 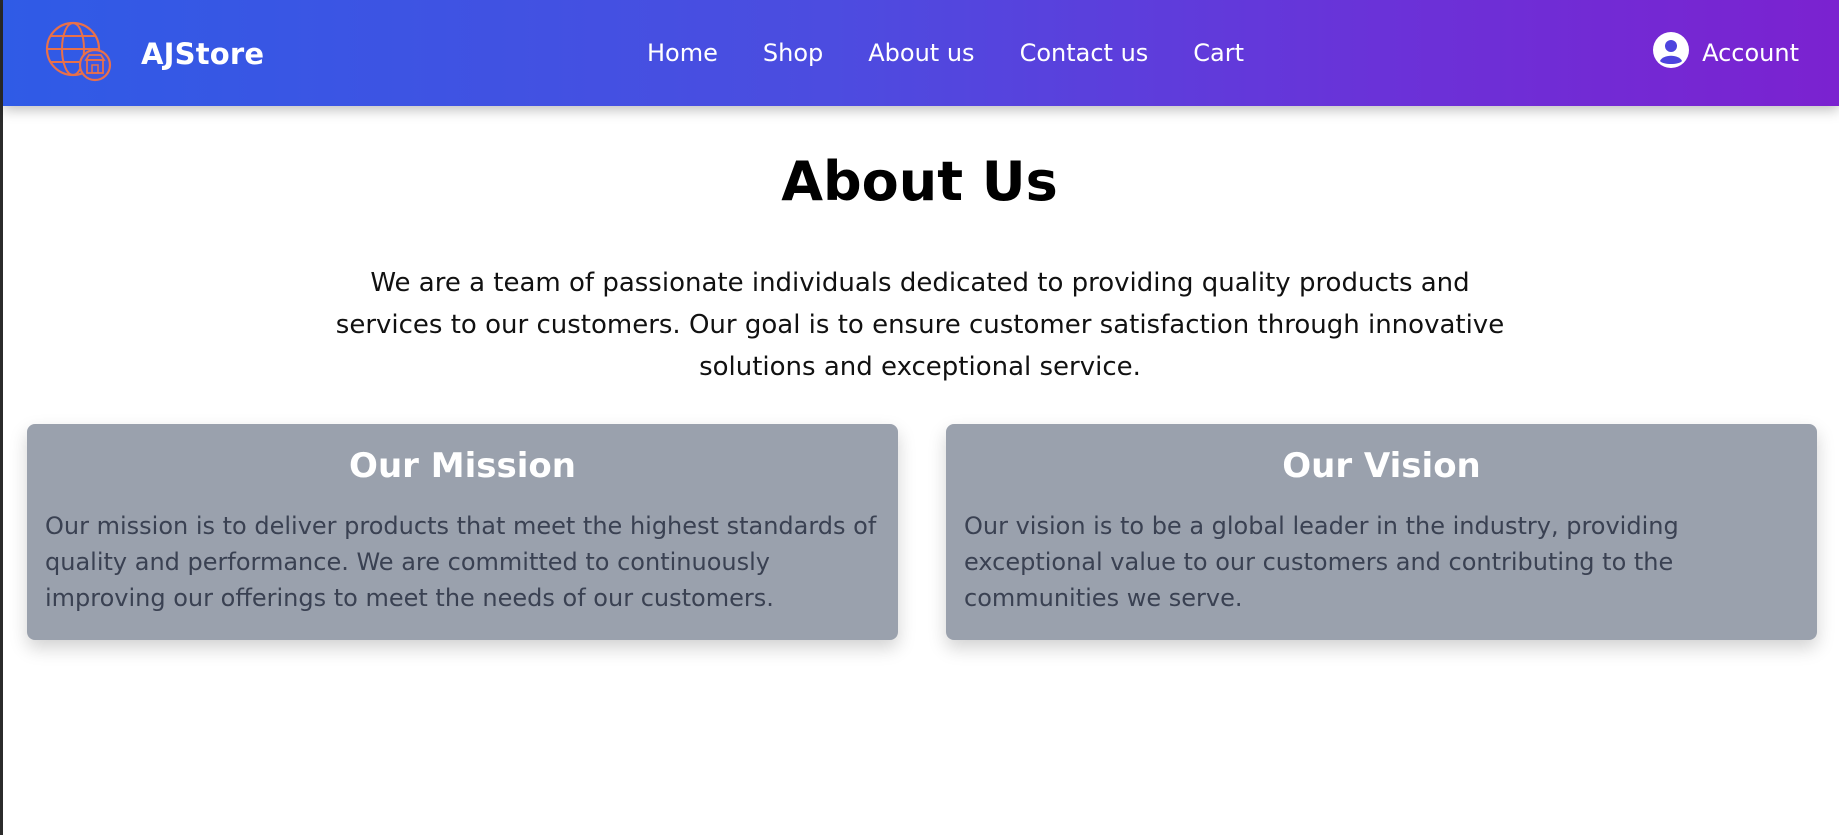 What do you see at coordinates (919, 181) in the screenshot?
I see `page-title: About Us` at bounding box center [919, 181].